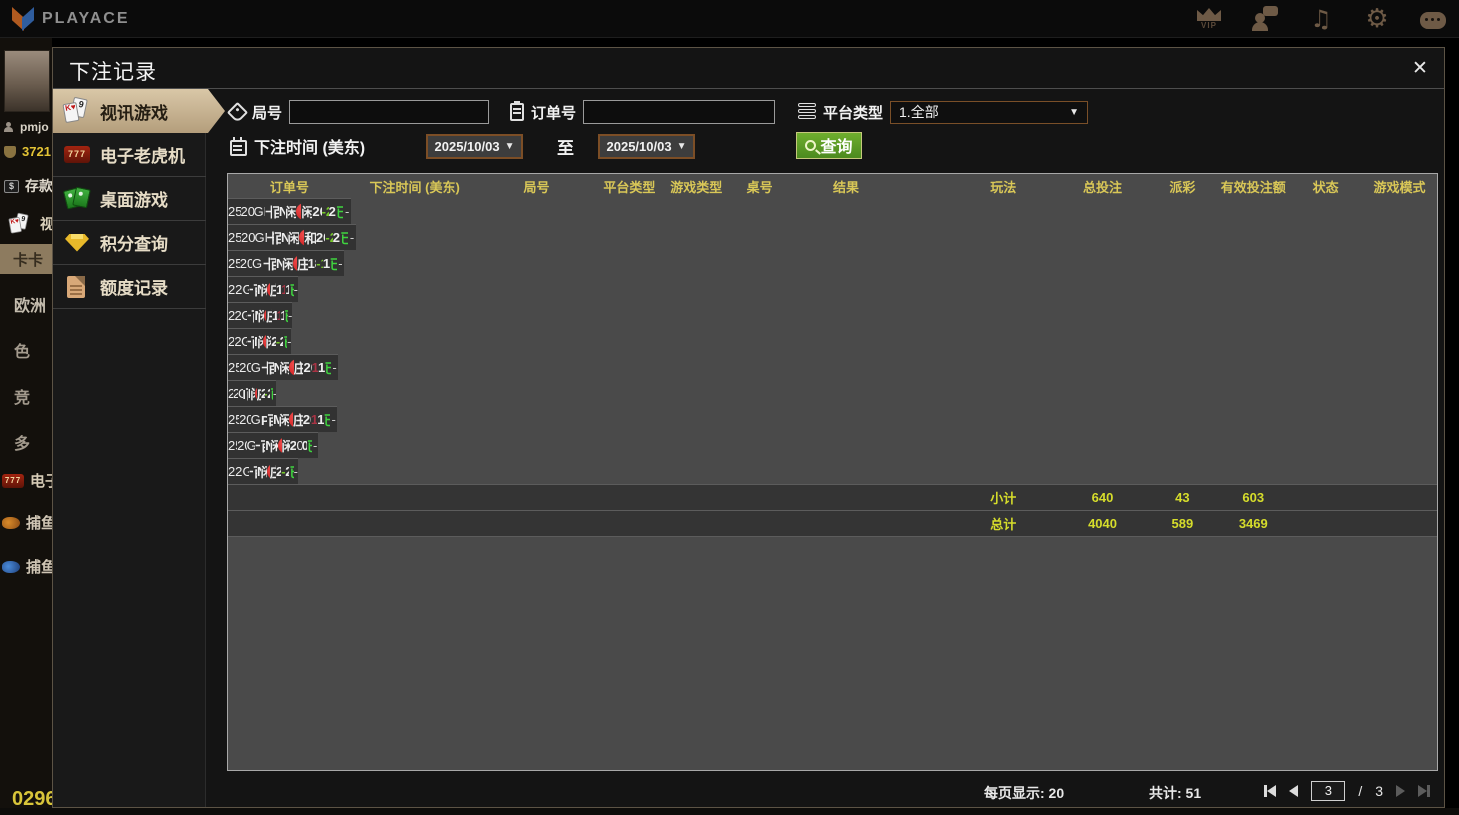 Image resolution: width=1459 pixels, height=815 pixels. I want to click on game-id-input, so click(389, 112).